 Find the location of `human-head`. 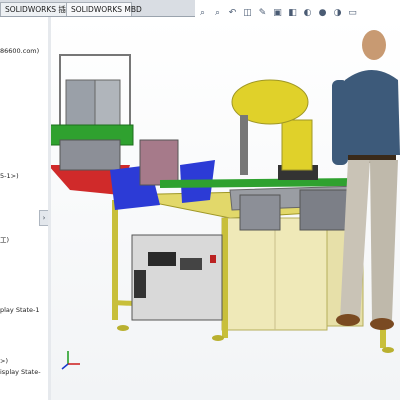

human-head is located at coordinates (374, 45).